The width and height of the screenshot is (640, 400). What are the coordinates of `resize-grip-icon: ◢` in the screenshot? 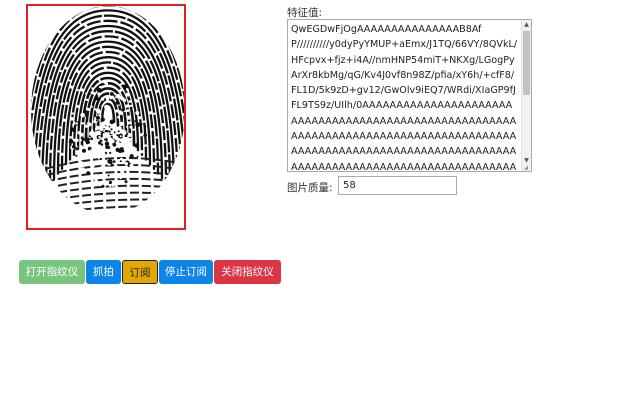 It's located at (527, 168).